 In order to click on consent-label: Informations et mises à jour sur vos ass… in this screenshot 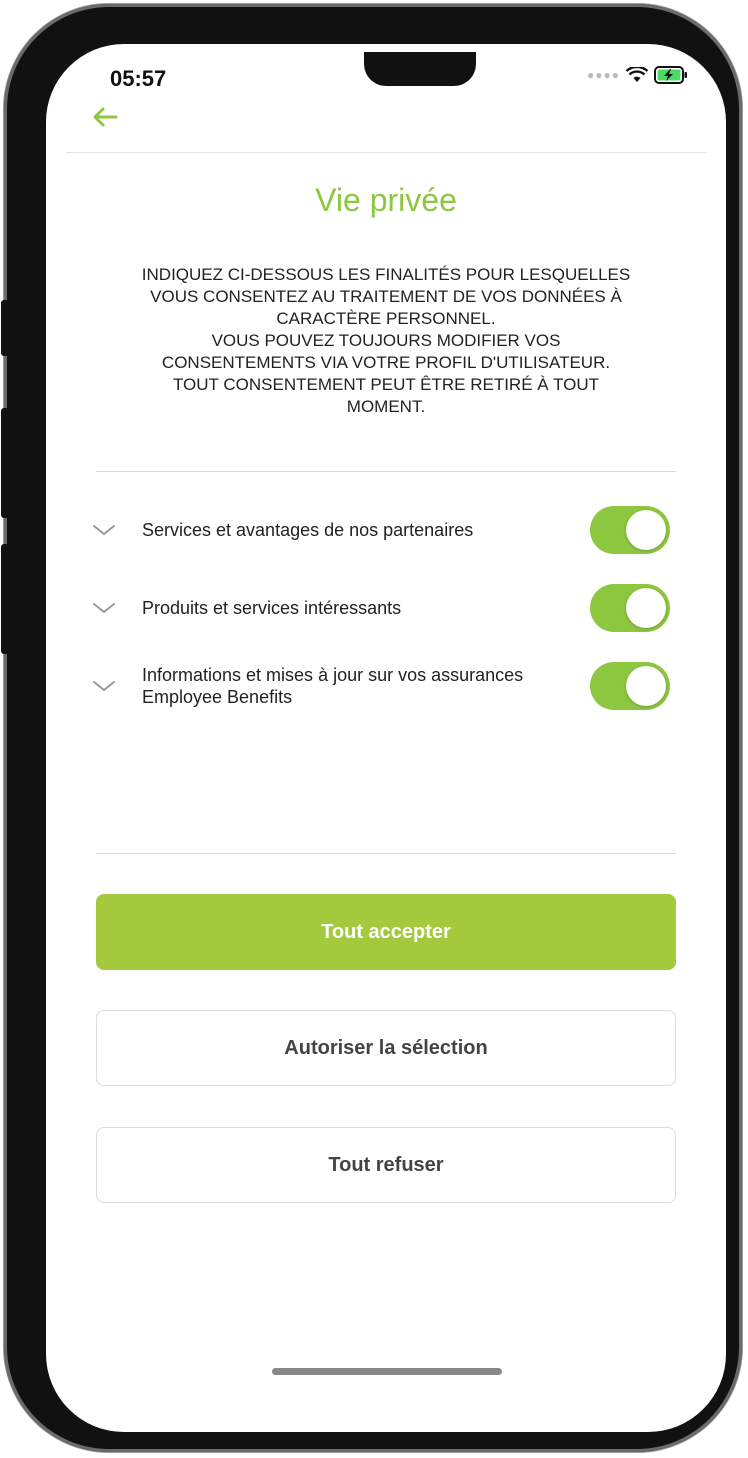, I will do `click(333, 686)`.